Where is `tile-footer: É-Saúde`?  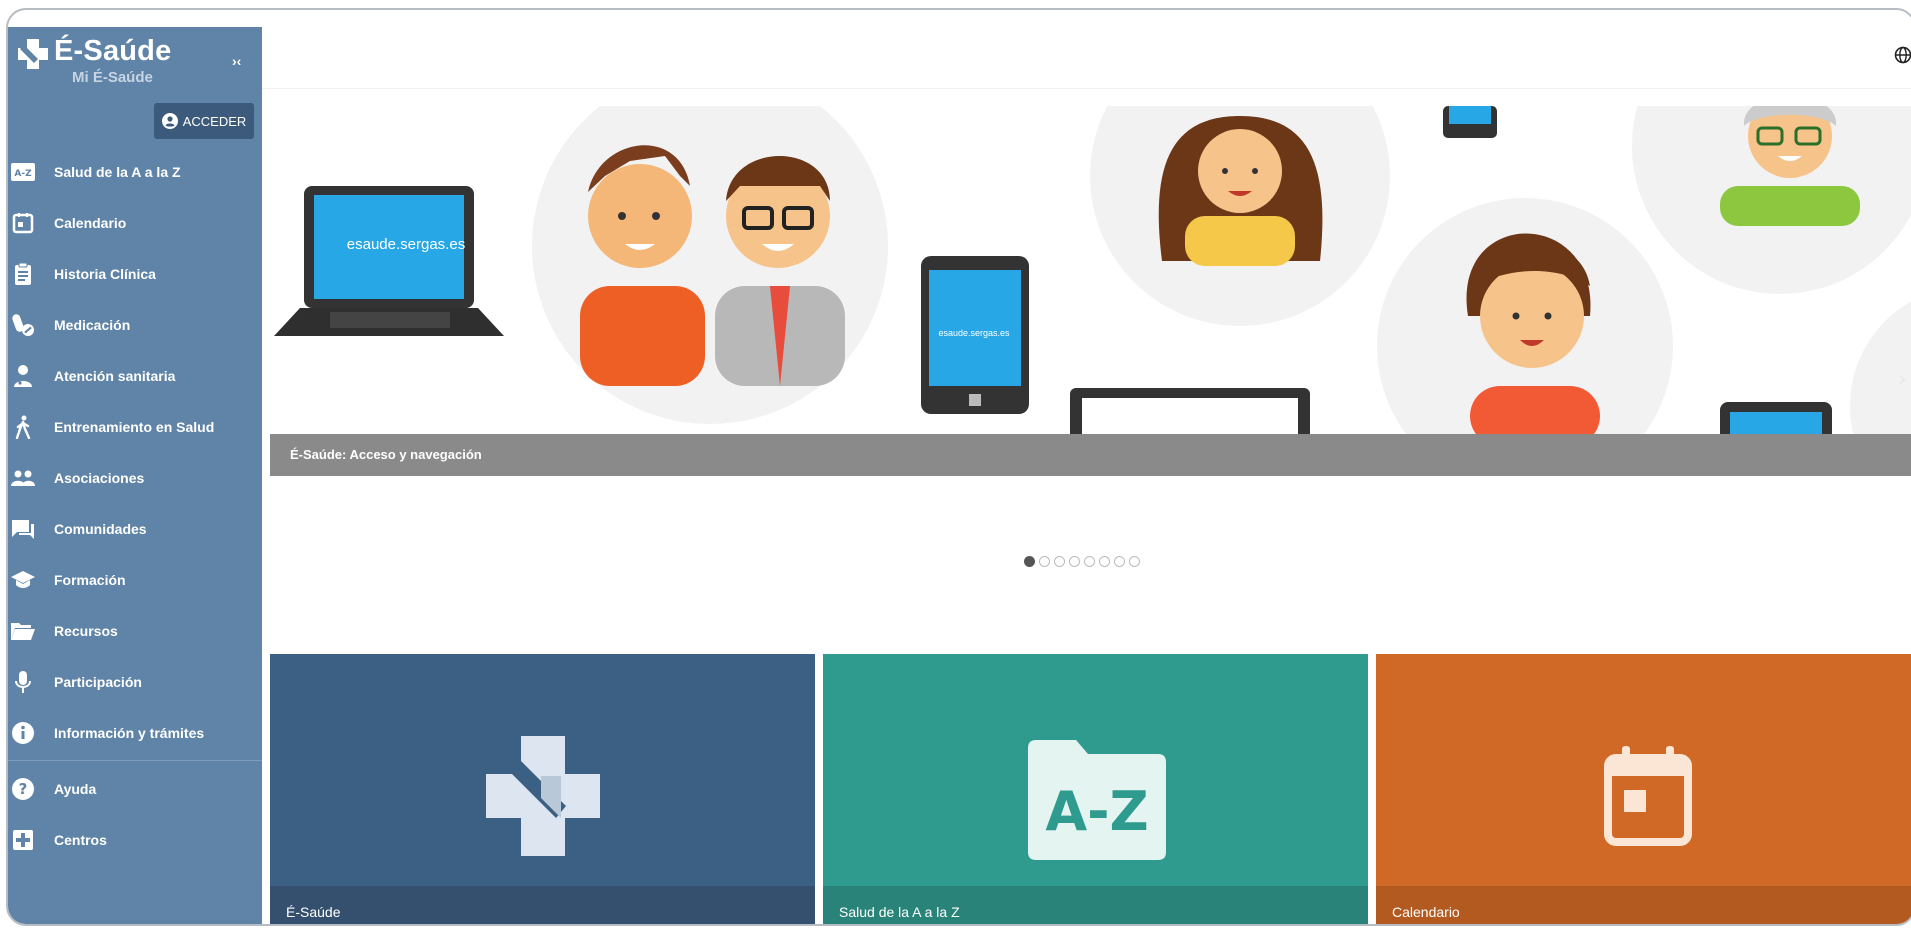 tile-footer: É-Saúde is located at coordinates (542, 905).